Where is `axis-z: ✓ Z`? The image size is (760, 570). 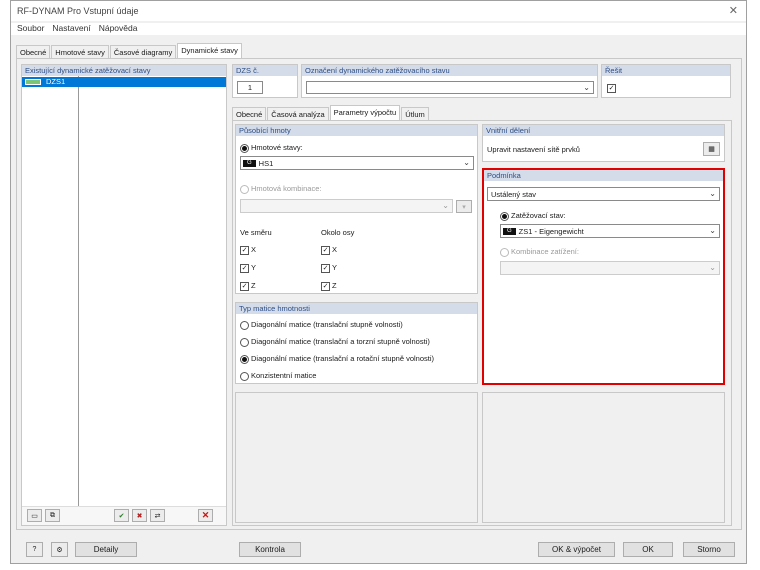
axis-z: ✓ Z is located at coordinates (329, 286).